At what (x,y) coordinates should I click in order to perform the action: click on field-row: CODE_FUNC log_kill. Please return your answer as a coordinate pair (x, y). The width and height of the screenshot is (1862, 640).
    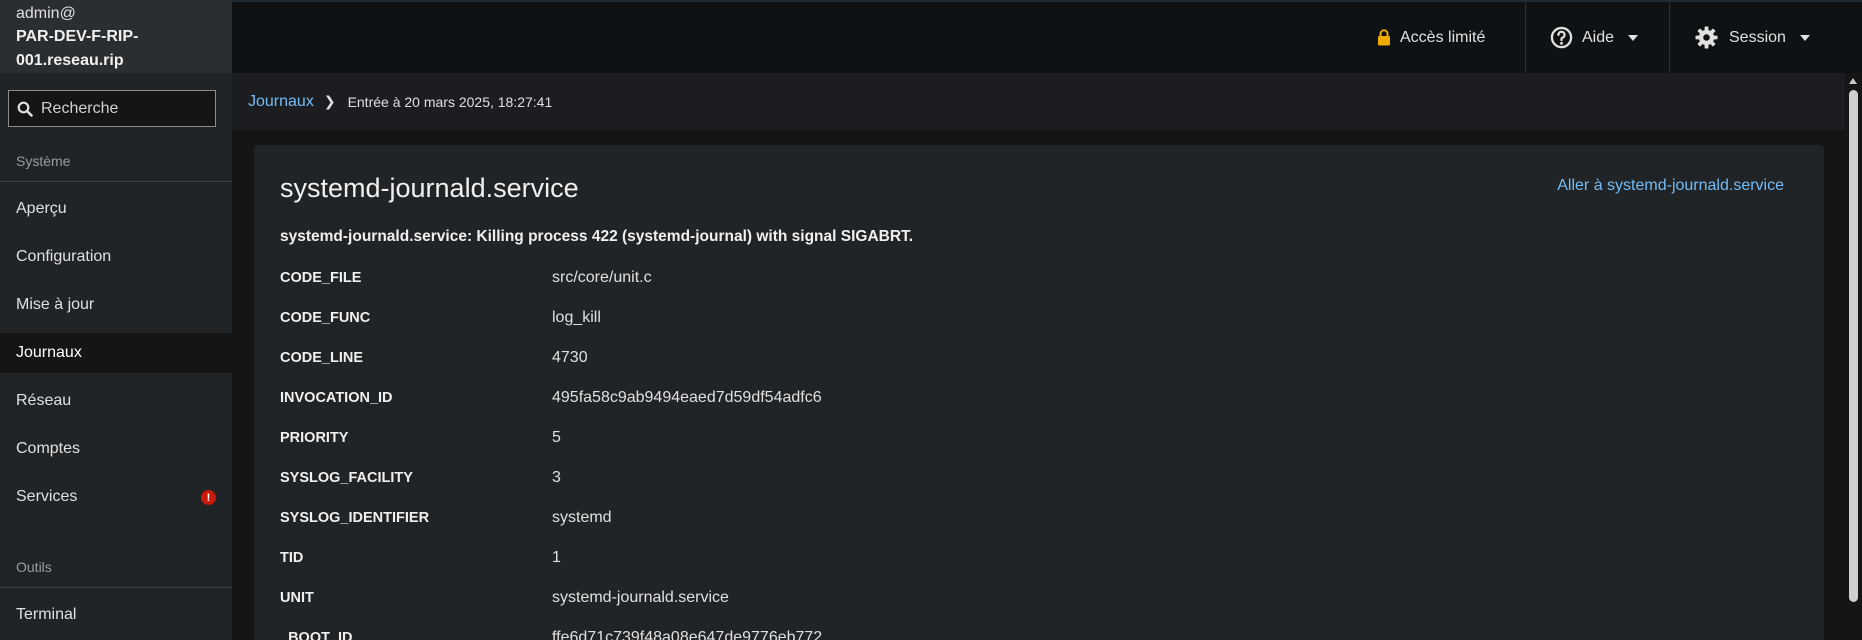
    Looking at the image, I should click on (980, 329).